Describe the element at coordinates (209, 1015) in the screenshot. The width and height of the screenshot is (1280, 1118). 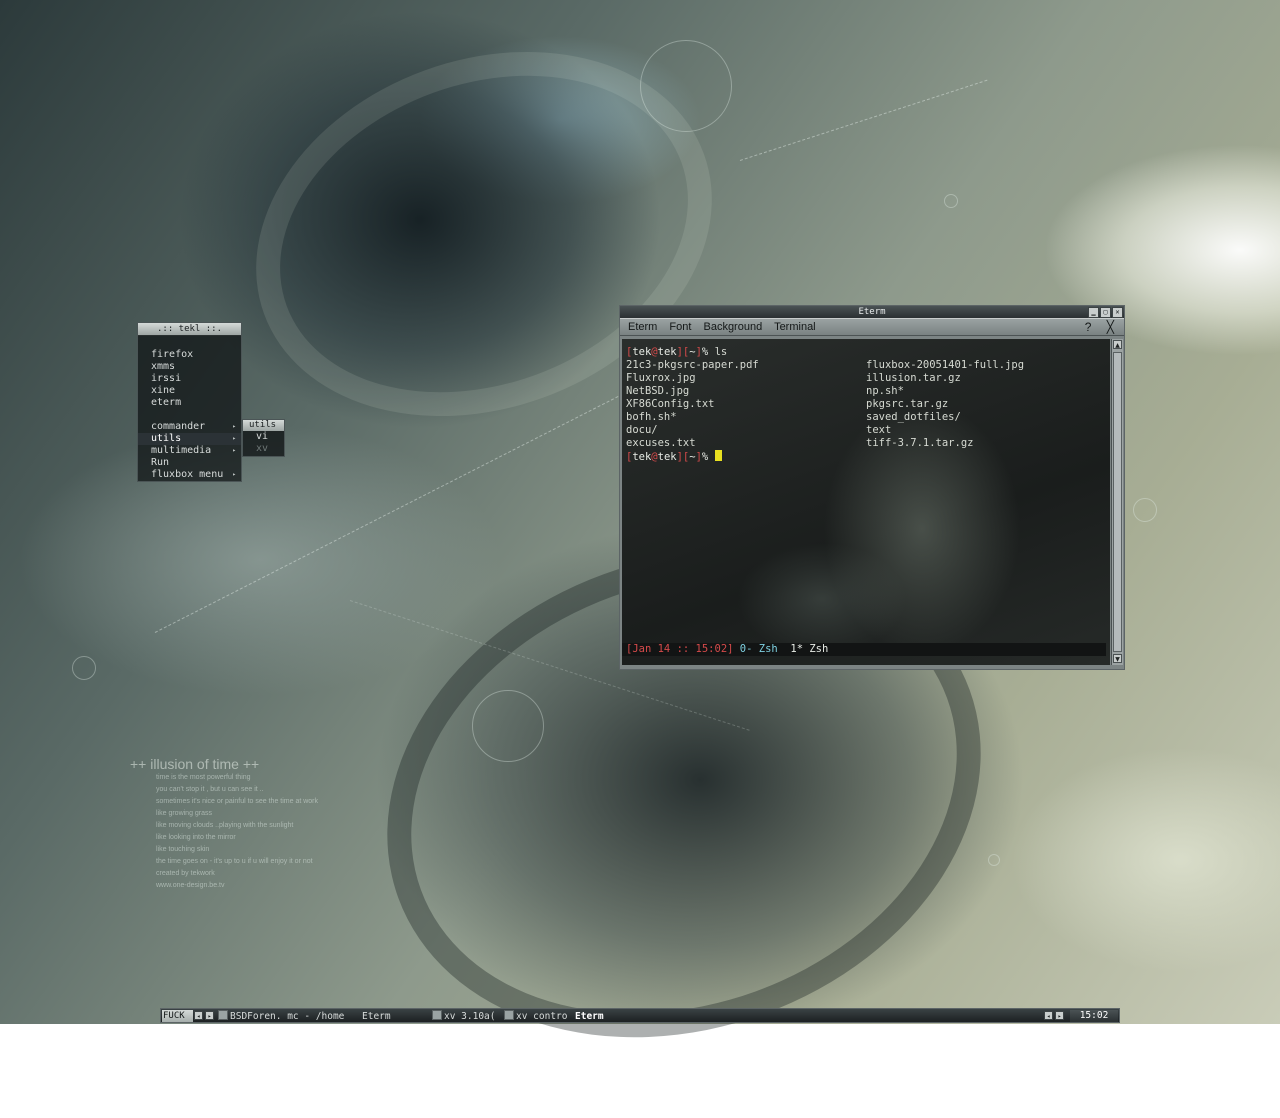
I see `workspace-next-icon: ▸` at that location.